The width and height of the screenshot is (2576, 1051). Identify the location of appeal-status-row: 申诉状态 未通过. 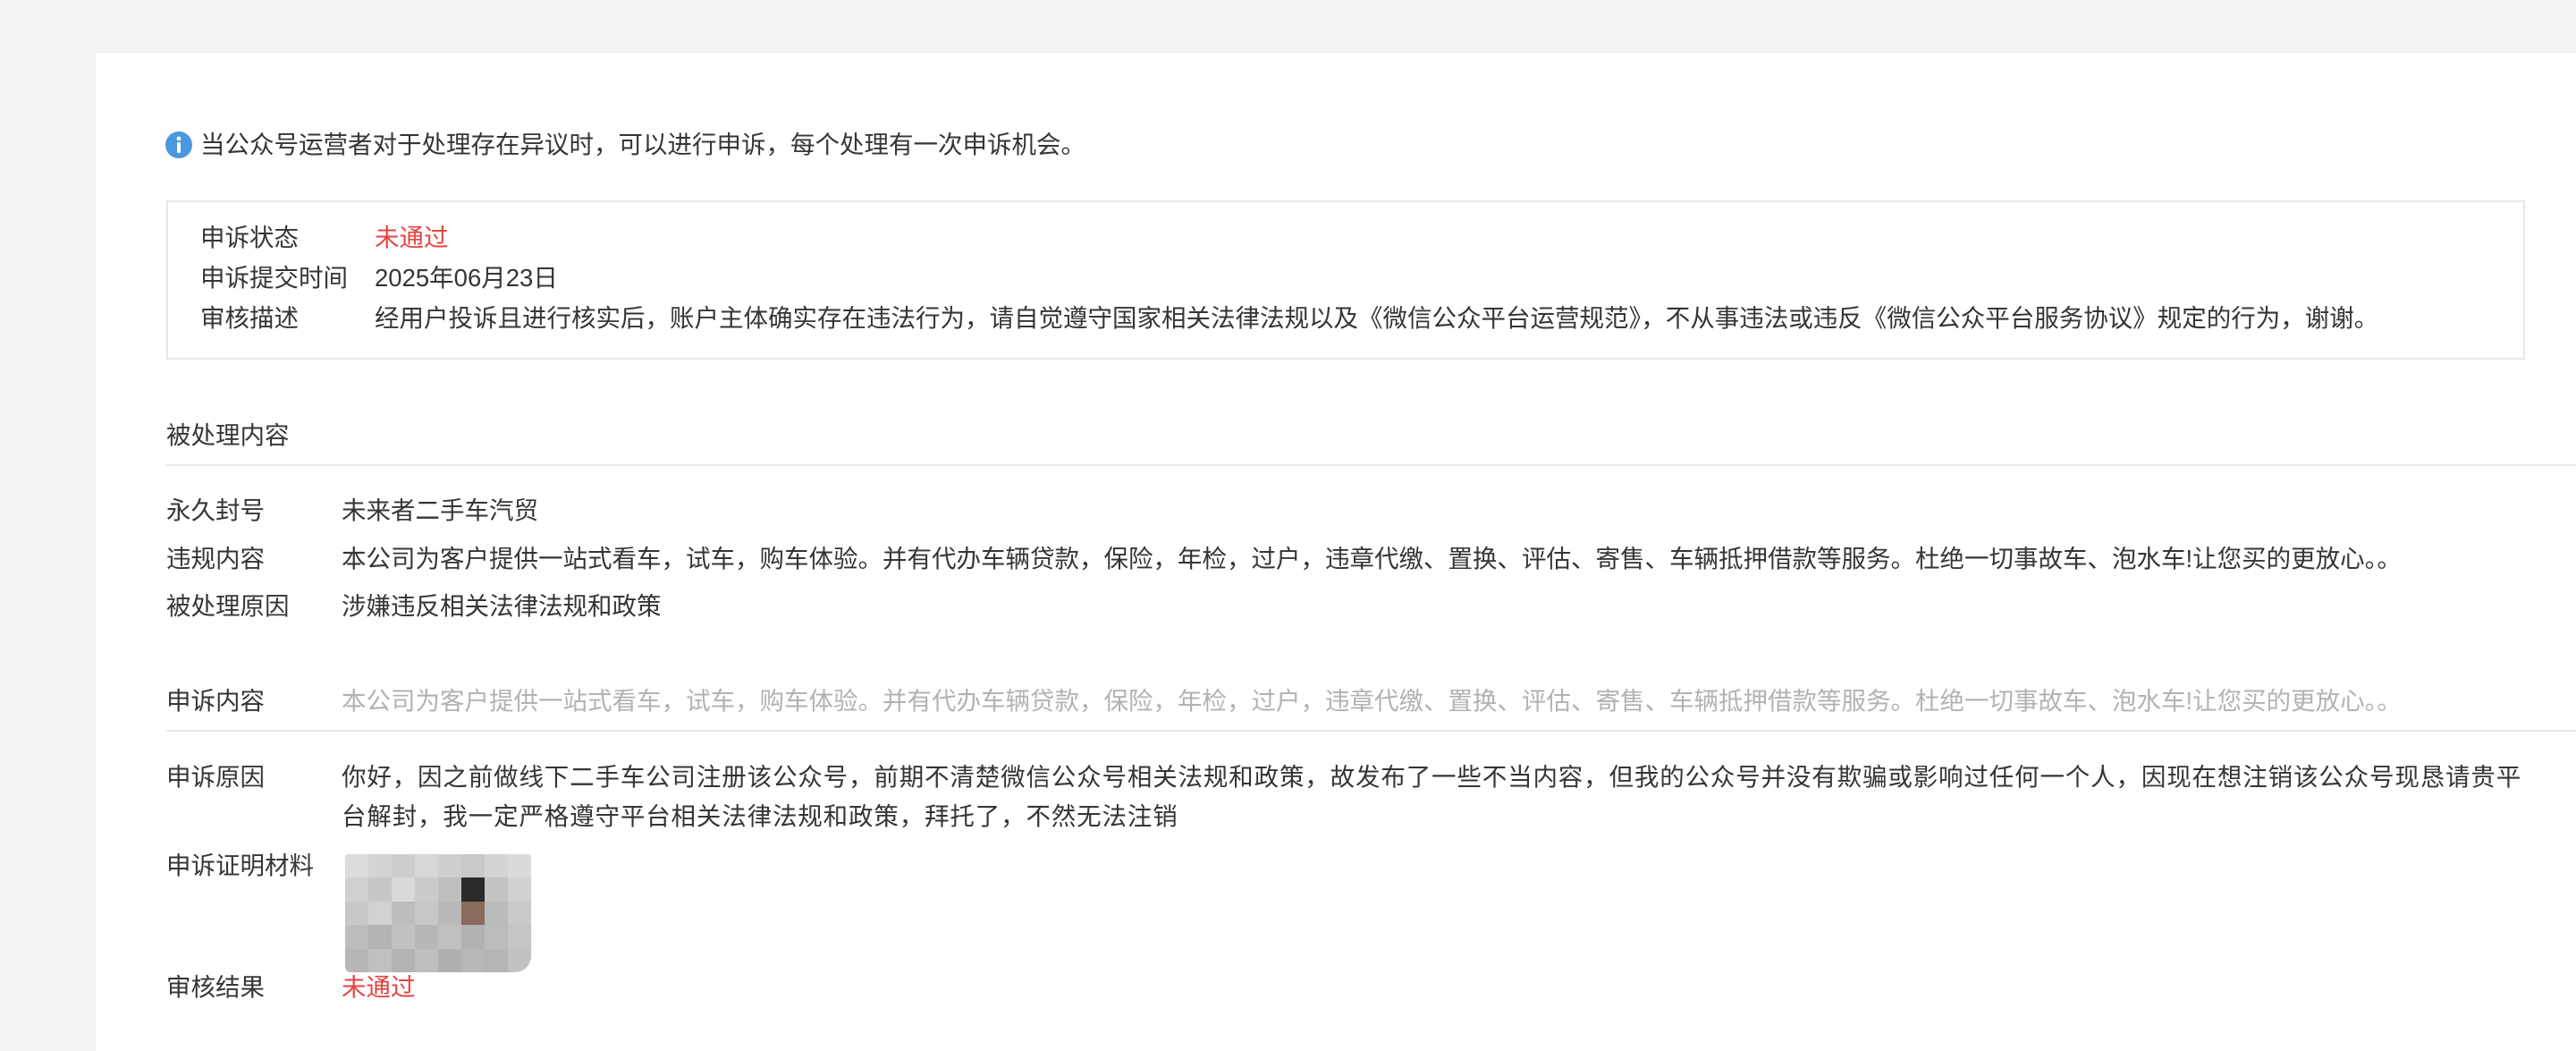
(1352, 237).